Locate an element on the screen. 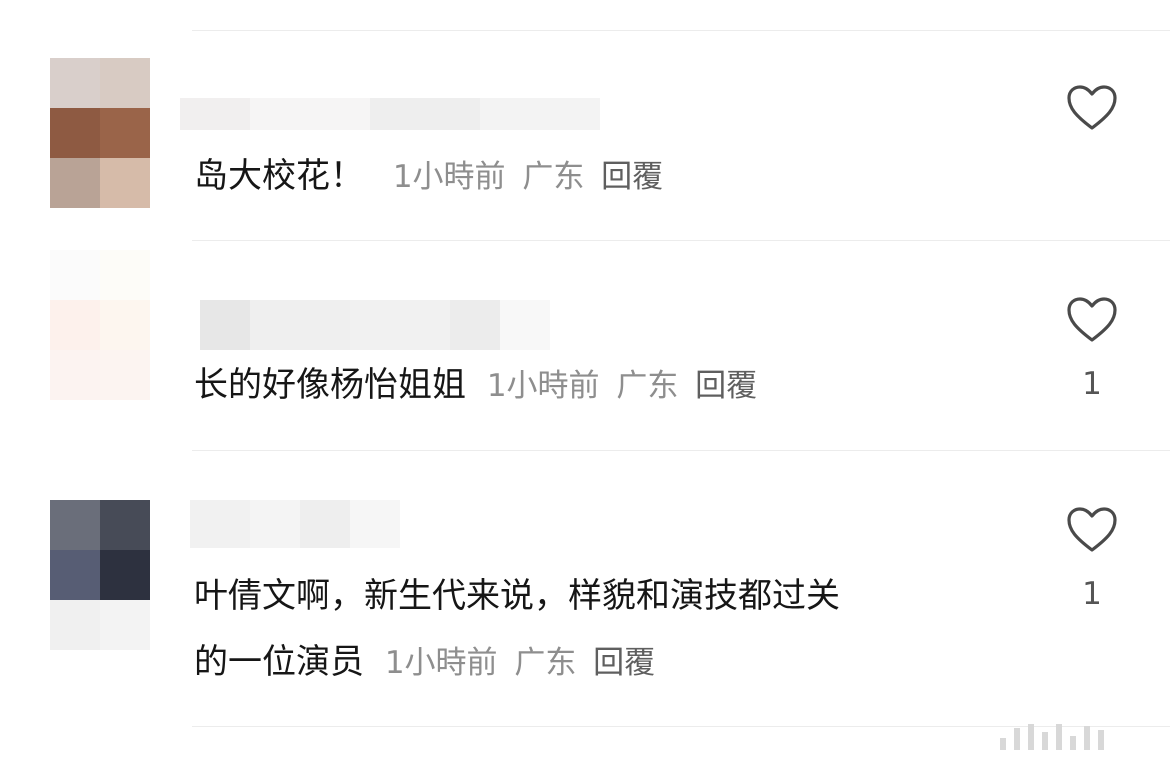 This screenshot has height=773, width=1170. comment-text-line2: 的一位演员 1小時前 广东 回覆 is located at coordinates (425, 662).